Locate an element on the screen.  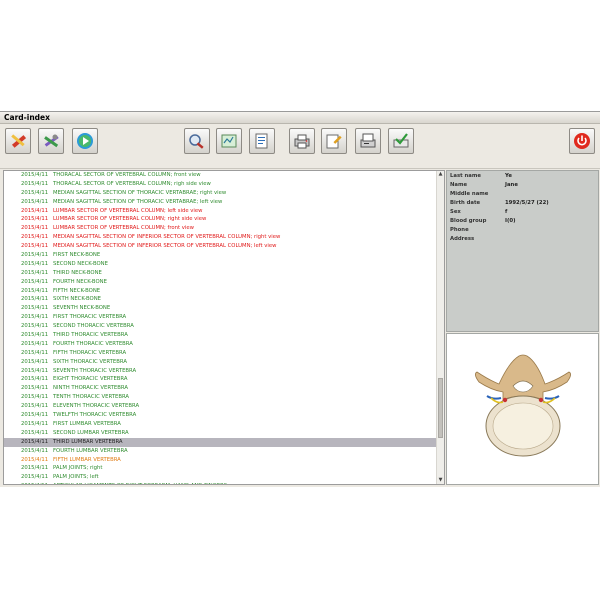
list-item: 2015/4/11 SEVENTH NECK-BONE is located at coordinates (220, 308).